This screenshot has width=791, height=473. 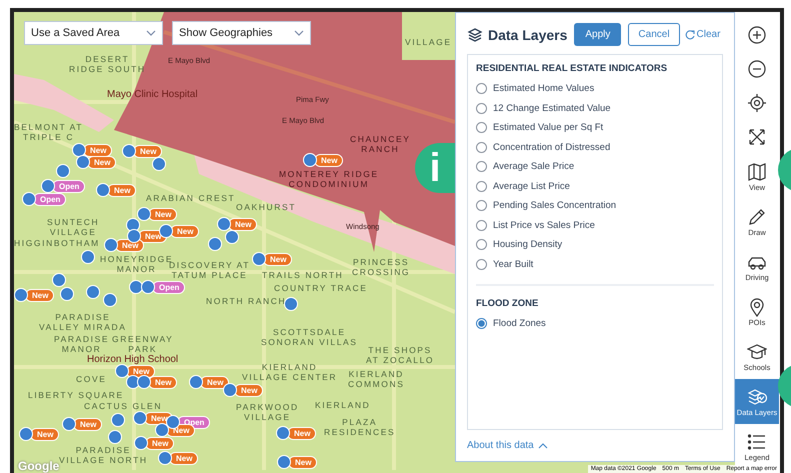 I want to click on chevron-icon, so click(x=151, y=33).